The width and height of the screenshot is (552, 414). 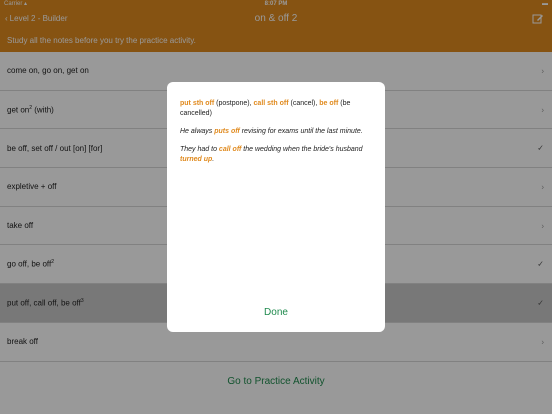 I want to click on done-button: Done, so click(x=276, y=312).